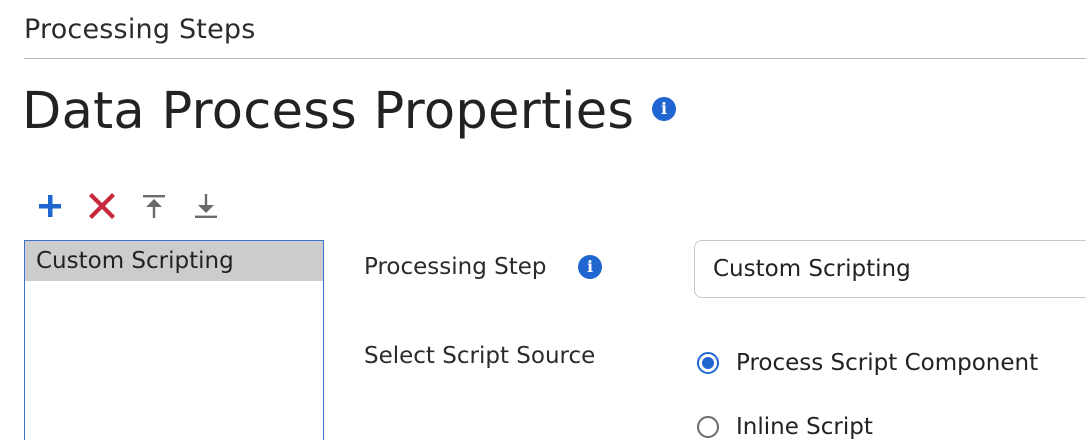  I want to click on delete-step-button, so click(102, 206).